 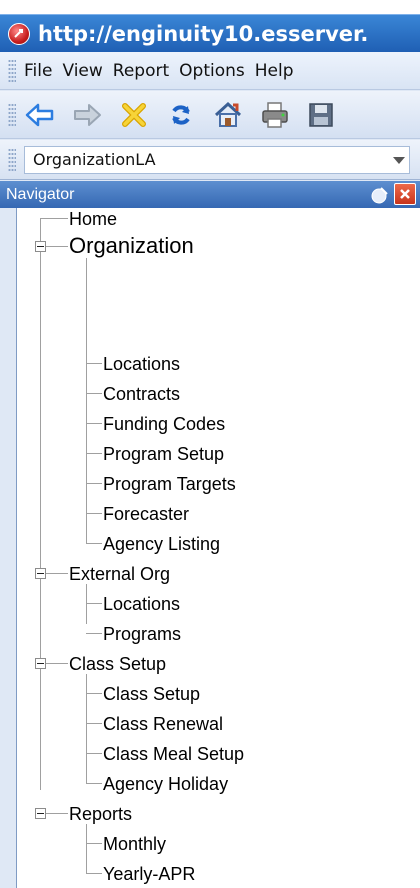 What do you see at coordinates (38, 71) in the screenshot?
I see `menu-file: File` at bounding box center [38, 71].